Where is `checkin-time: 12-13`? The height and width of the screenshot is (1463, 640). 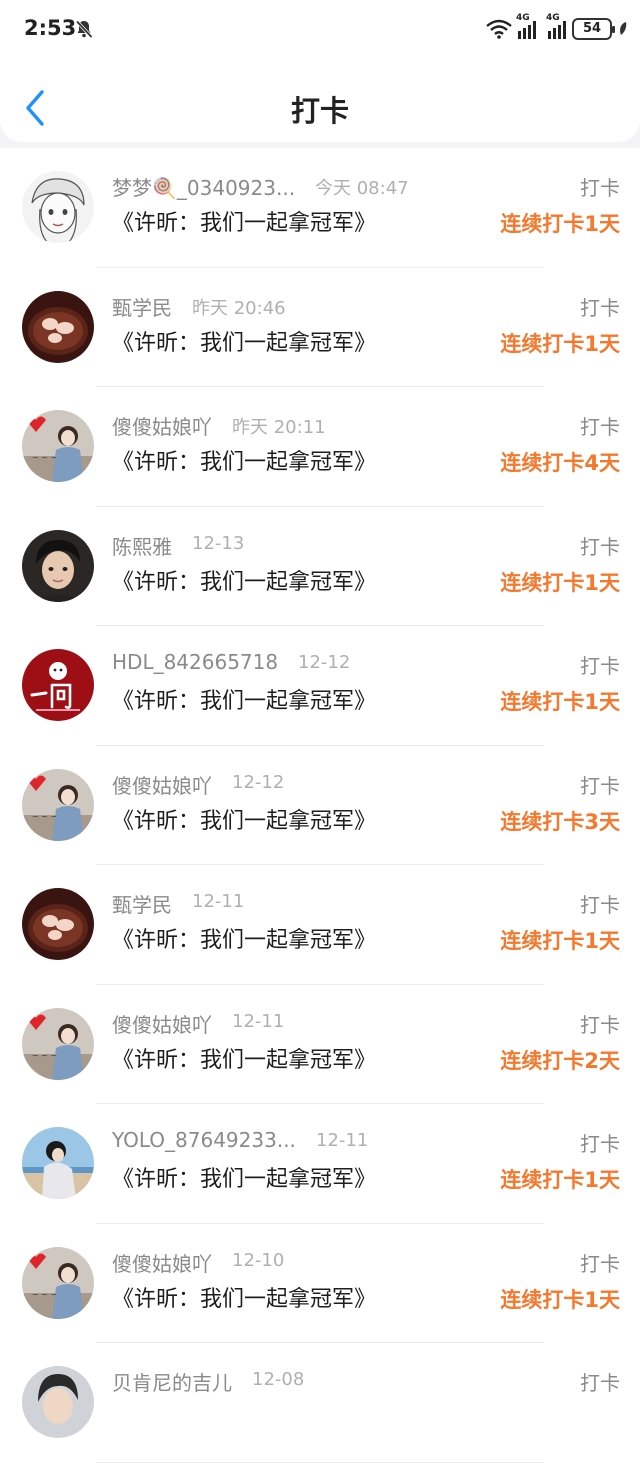
checkin-time: 12-13 is located at coordinates (218, 543).